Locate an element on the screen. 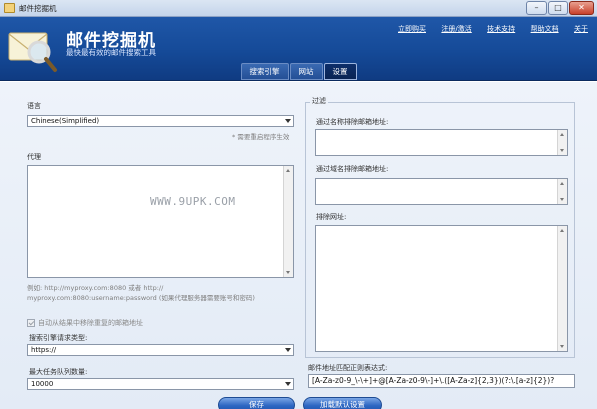 The height and width of the screenshot is (409, 597). language-select-value: Chinese(Simplified) is located at coordinates (65, 121).